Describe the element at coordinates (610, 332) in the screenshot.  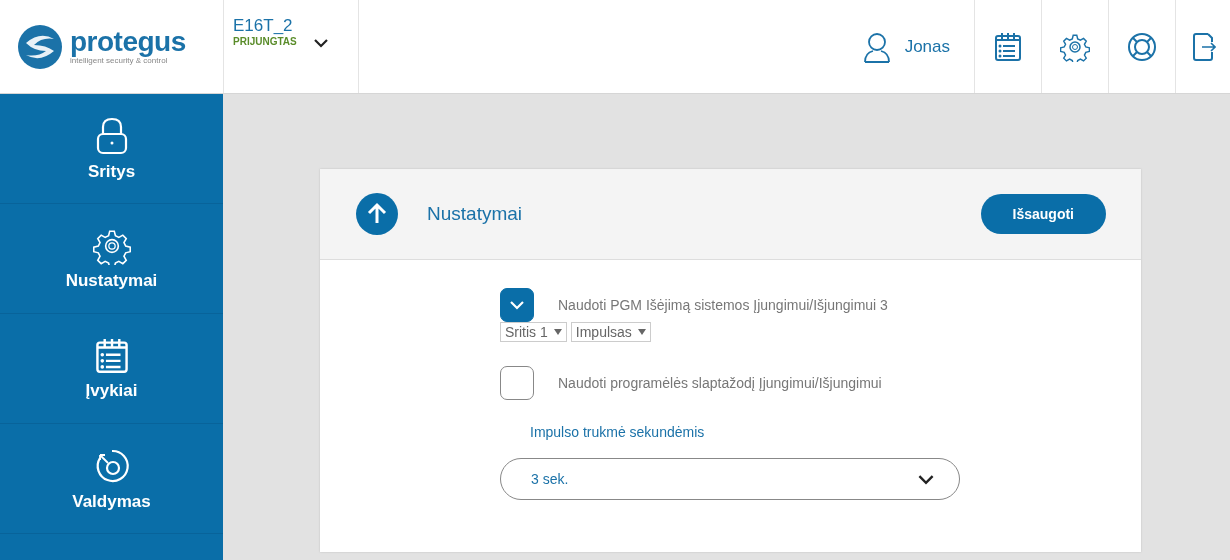
I see `select-dropdown: Impulsas` at that location.